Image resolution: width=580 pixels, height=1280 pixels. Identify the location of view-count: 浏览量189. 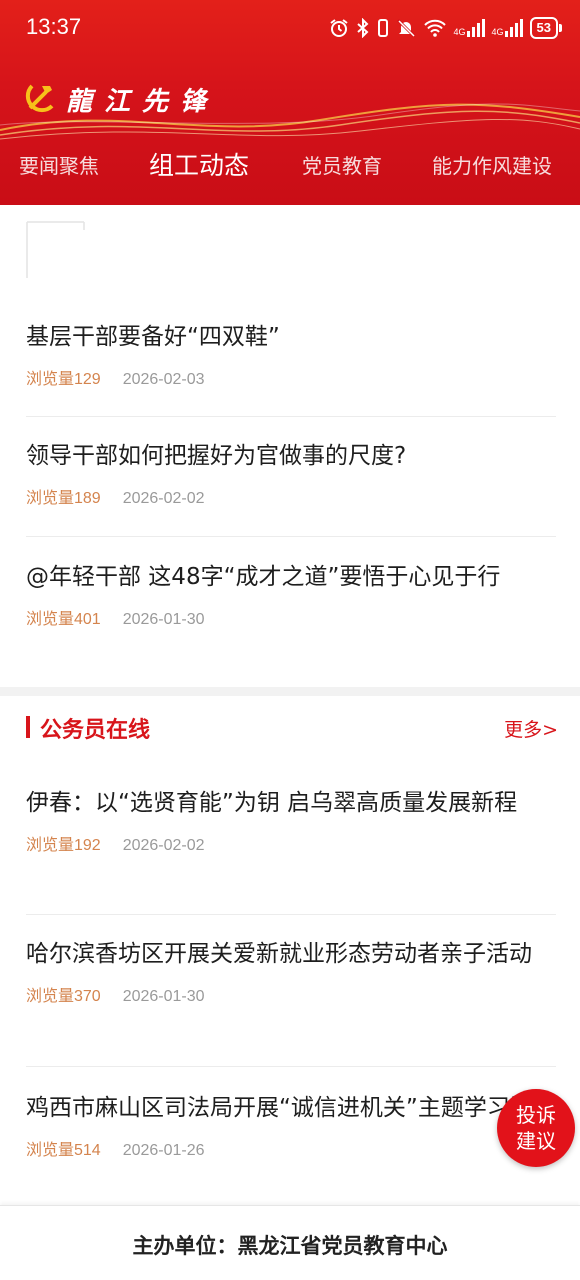
(63, 498).